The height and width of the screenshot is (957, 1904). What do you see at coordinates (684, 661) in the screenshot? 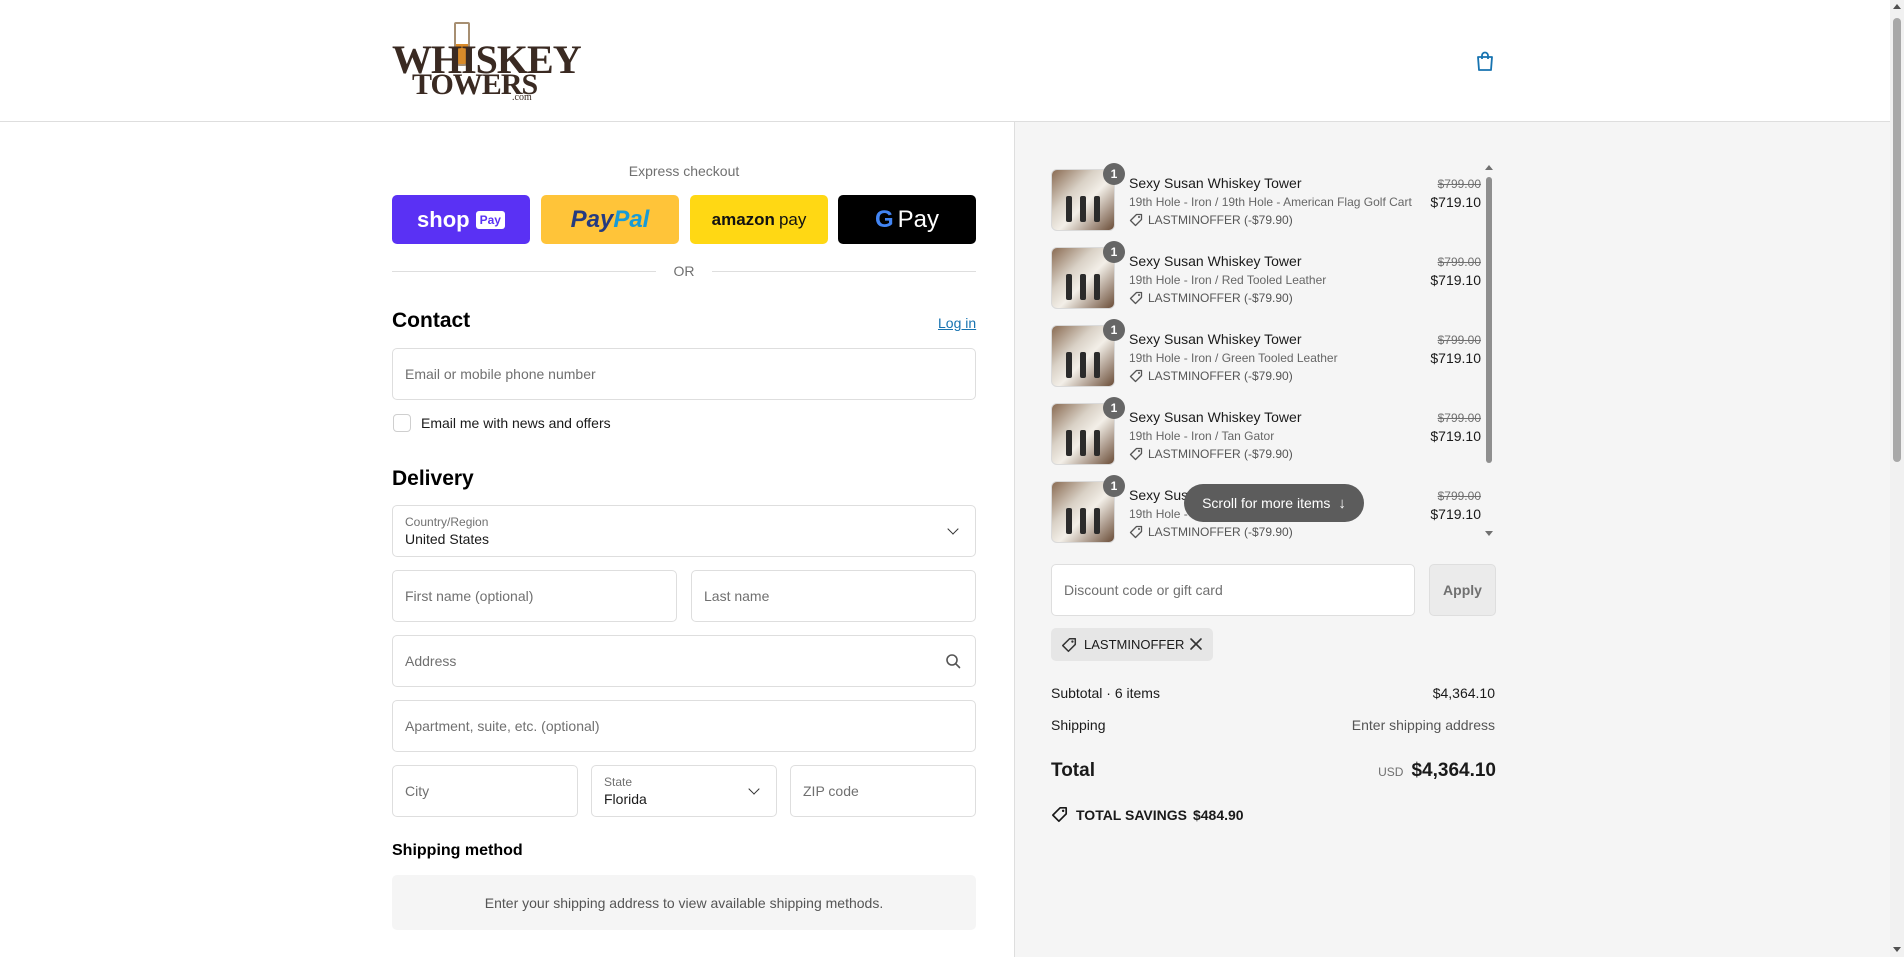
I see `address-field: Address` at bounding box center [684, 661].